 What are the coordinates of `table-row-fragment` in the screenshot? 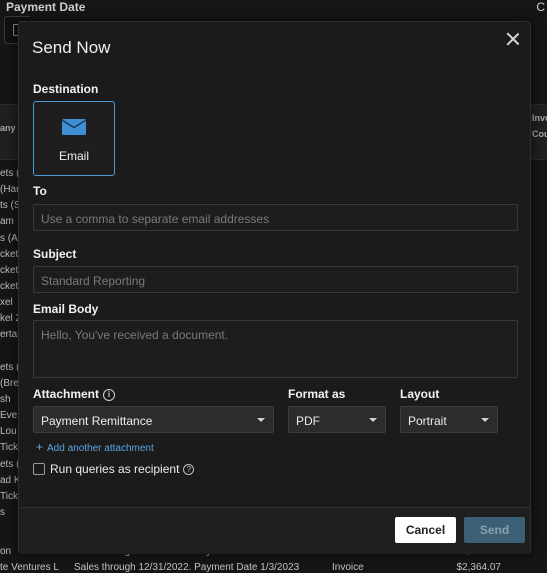 It's located at (9, 352).